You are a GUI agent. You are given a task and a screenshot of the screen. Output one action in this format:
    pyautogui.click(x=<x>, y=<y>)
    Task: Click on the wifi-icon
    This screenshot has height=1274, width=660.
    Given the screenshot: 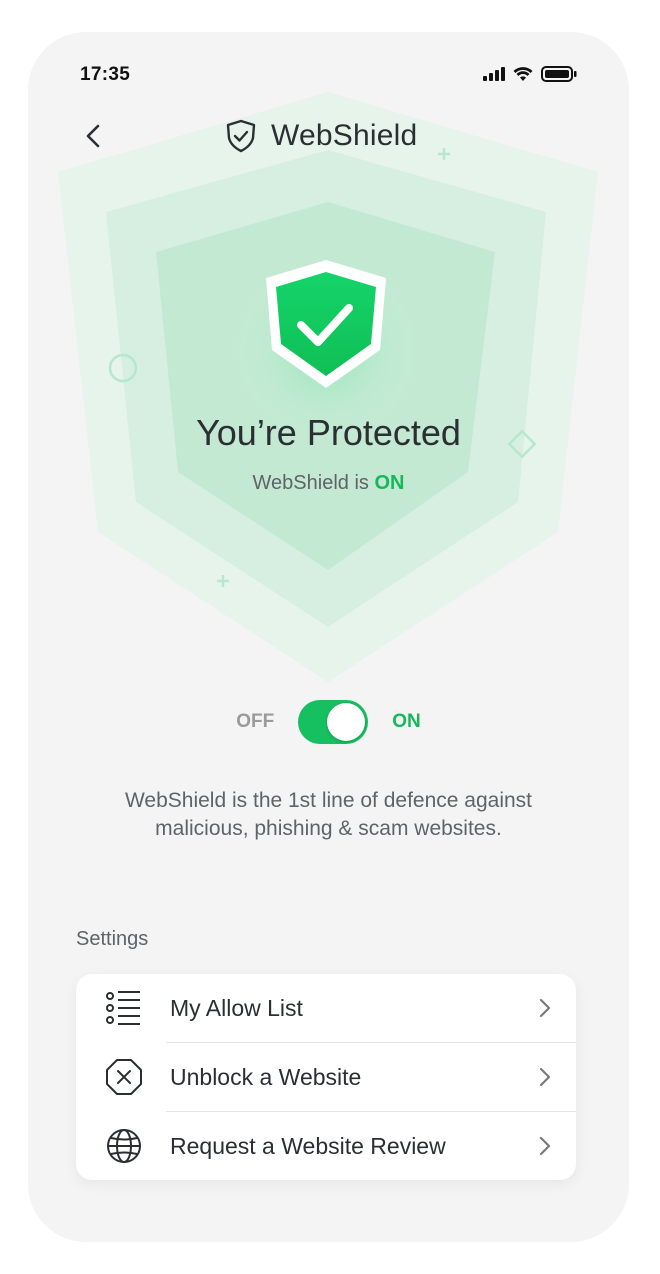 What is the action you would take?
    pyautogui.click(x=523, y=73)
    